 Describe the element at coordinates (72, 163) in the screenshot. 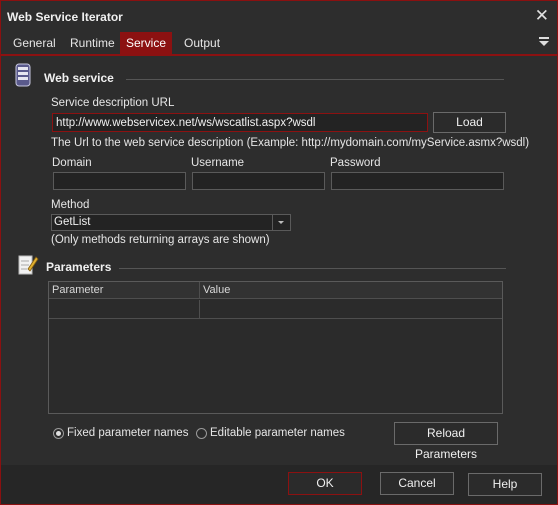

I see `domain-label: Domain` at that location.